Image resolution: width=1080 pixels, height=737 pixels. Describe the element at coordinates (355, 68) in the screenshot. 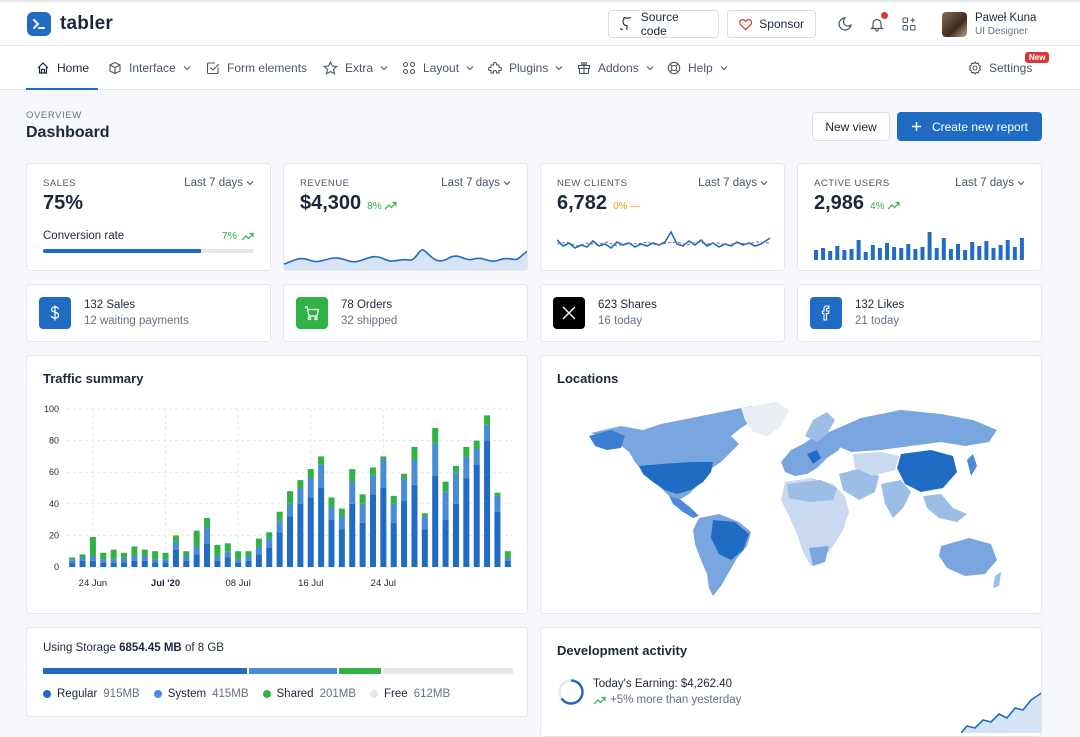

I see `nav-extra: Extra` at that location.